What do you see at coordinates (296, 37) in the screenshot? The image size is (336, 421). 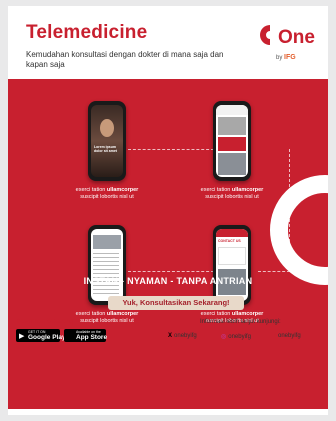 I see `logo-text: One` at bounding box center [296, 37].